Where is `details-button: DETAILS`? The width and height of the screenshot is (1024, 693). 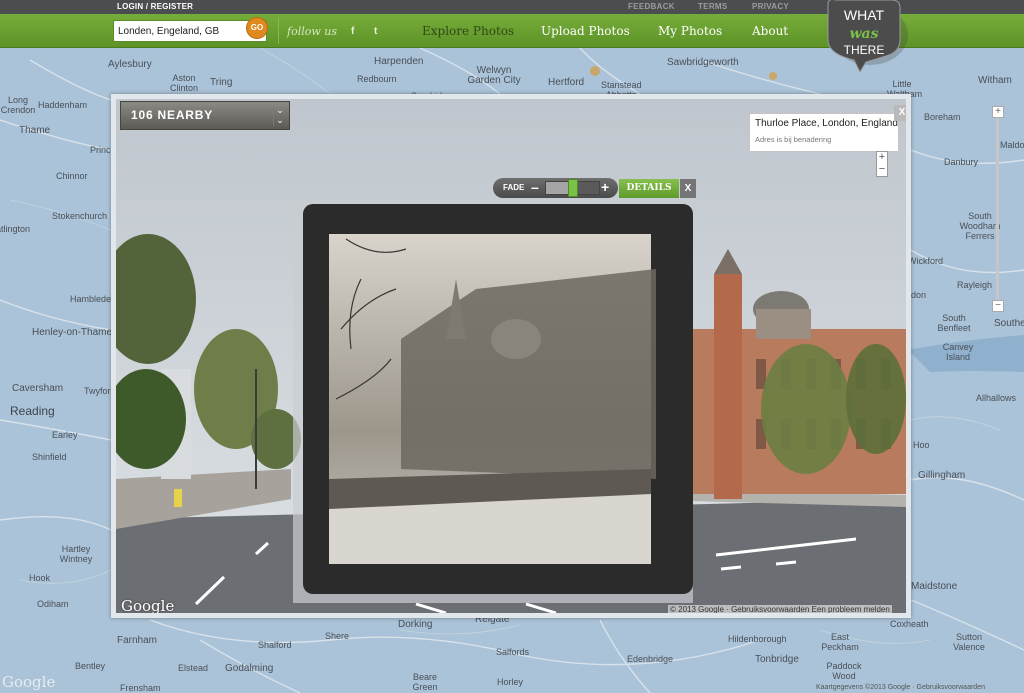
details-button: DETAILS is located at coordinates (649, 188).